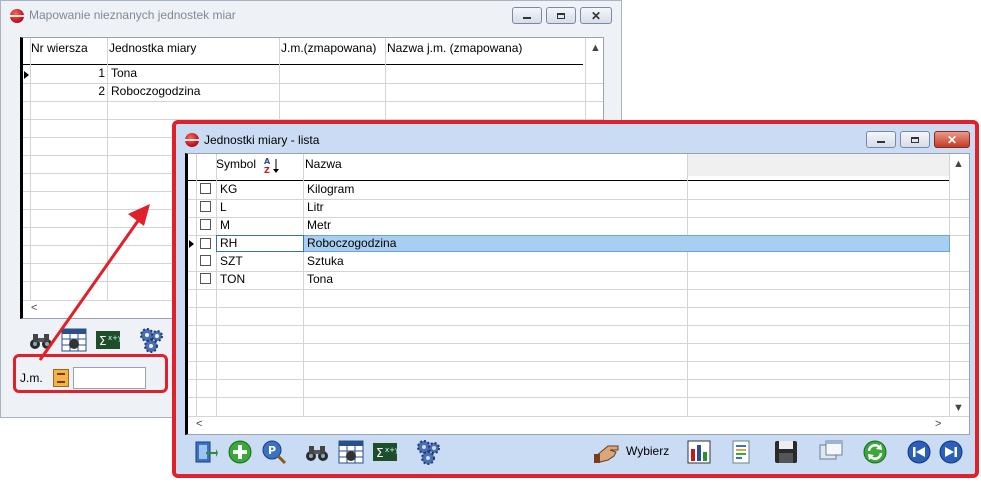  Describe the element at coordinates (225, 225) in the screenshot. I see `row-symbol: M` at that location.